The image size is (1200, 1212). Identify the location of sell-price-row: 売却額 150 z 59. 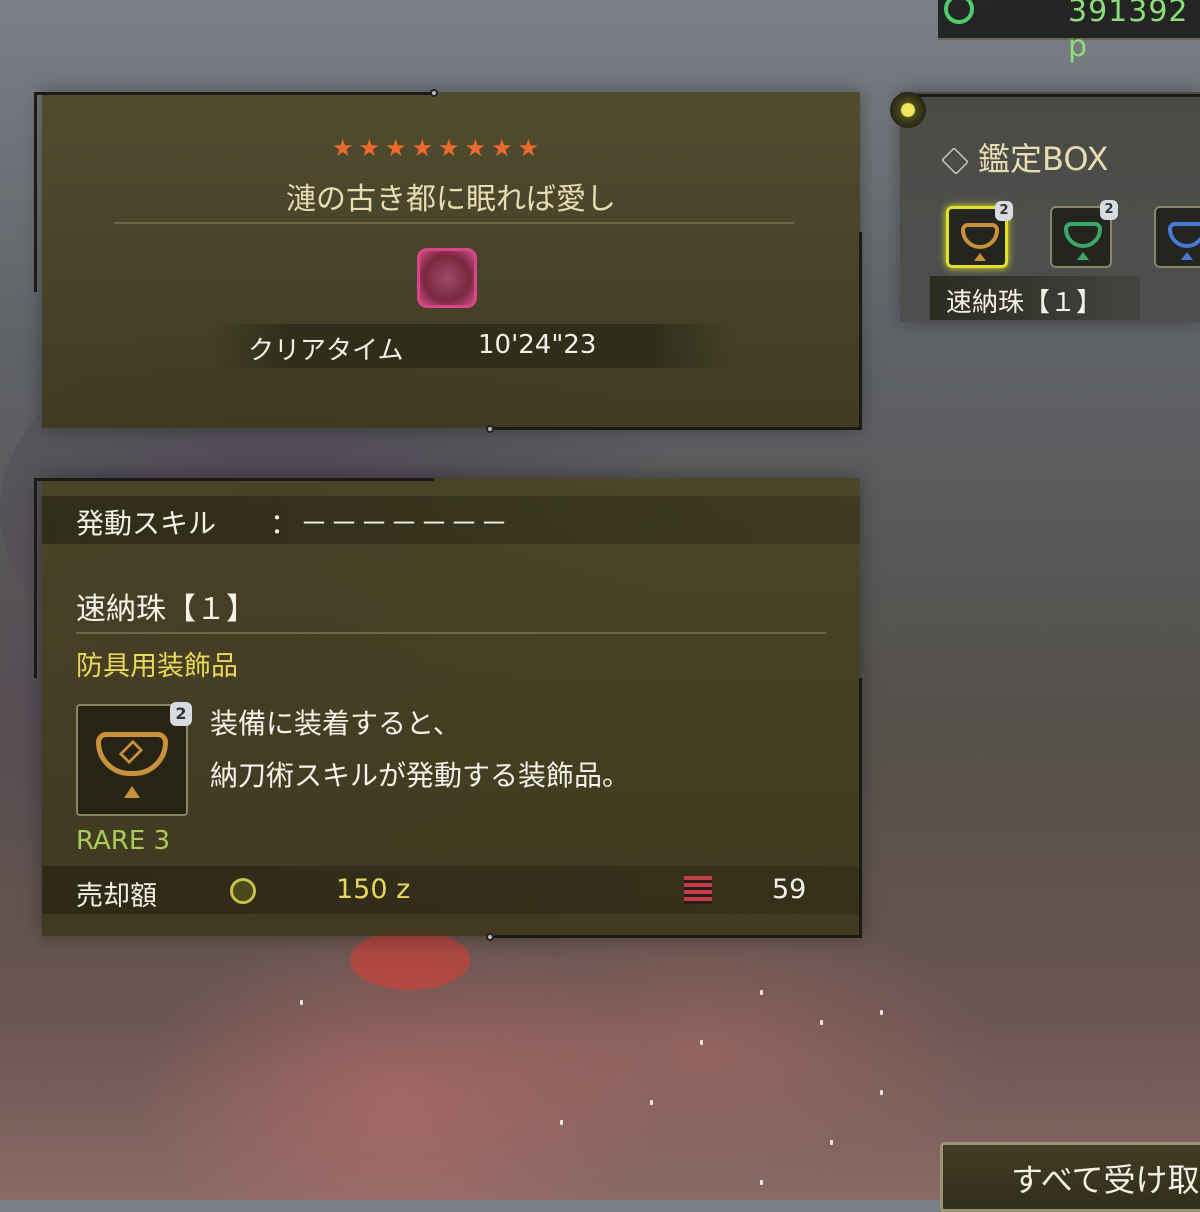
(451, 890).